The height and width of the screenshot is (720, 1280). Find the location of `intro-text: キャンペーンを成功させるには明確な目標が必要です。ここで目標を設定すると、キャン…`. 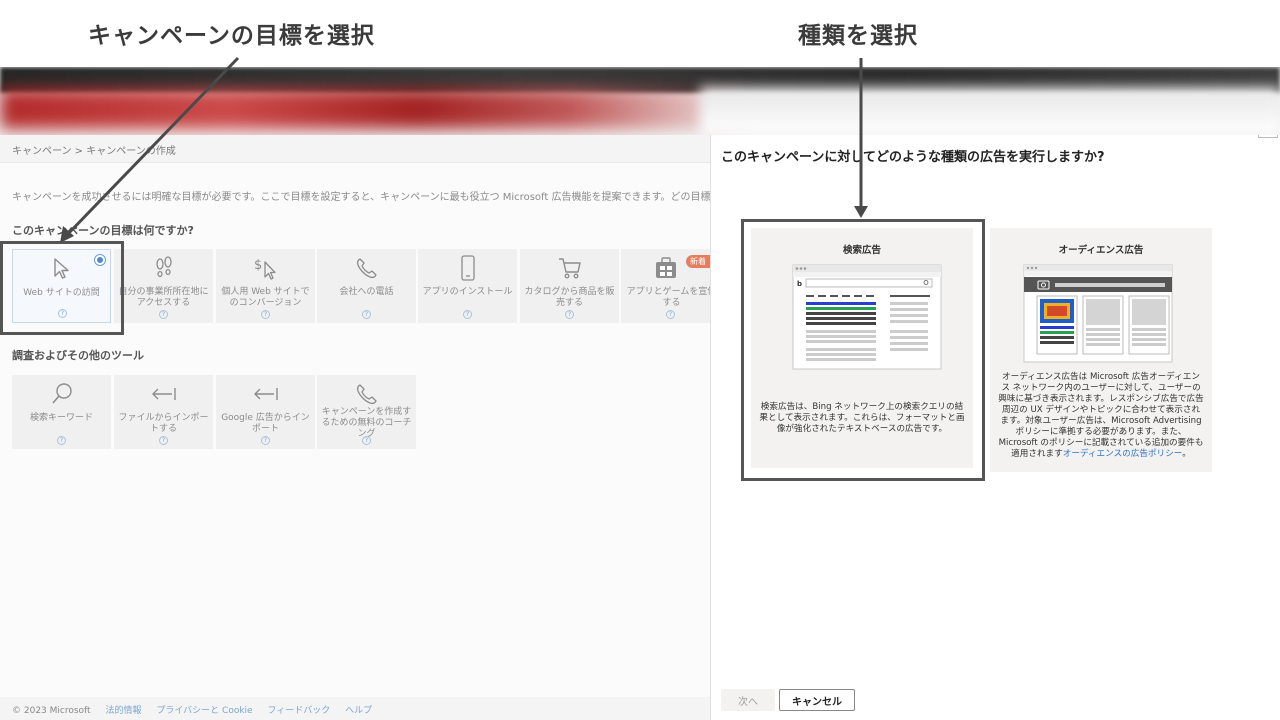

intro-text: キャンペーンを成功させるには明確な目標が必要です。ここで目標を設定すると、キャン… is located at coordinates (361, 197).